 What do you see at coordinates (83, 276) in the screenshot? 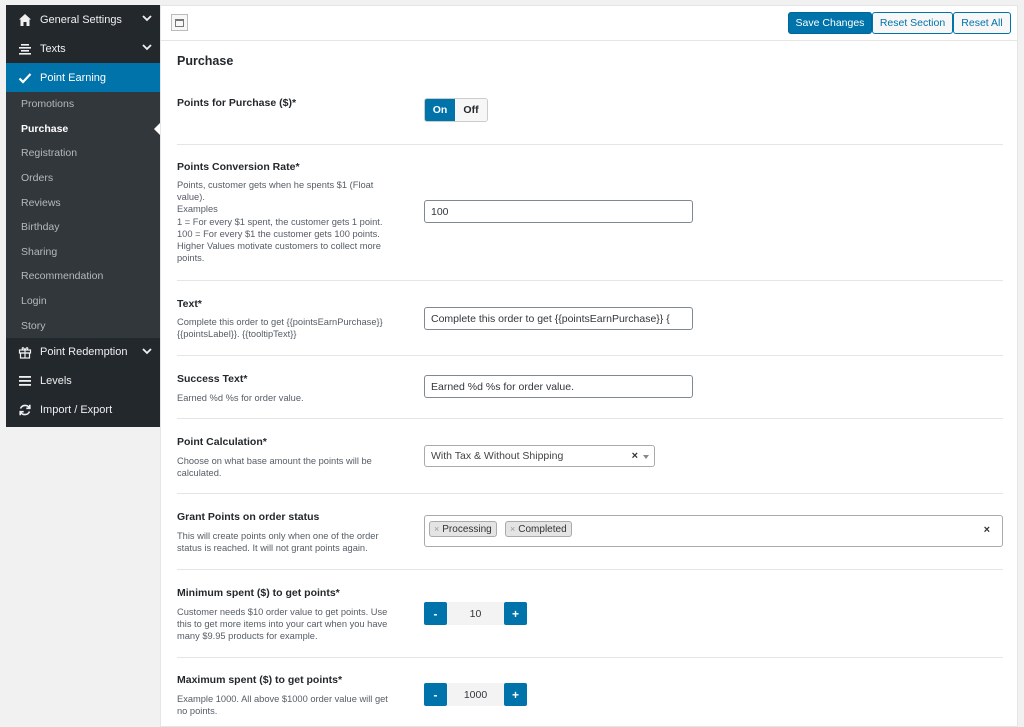
I see `submenu-item-recommendation: Recommendation` at bounding box center [83, 276].